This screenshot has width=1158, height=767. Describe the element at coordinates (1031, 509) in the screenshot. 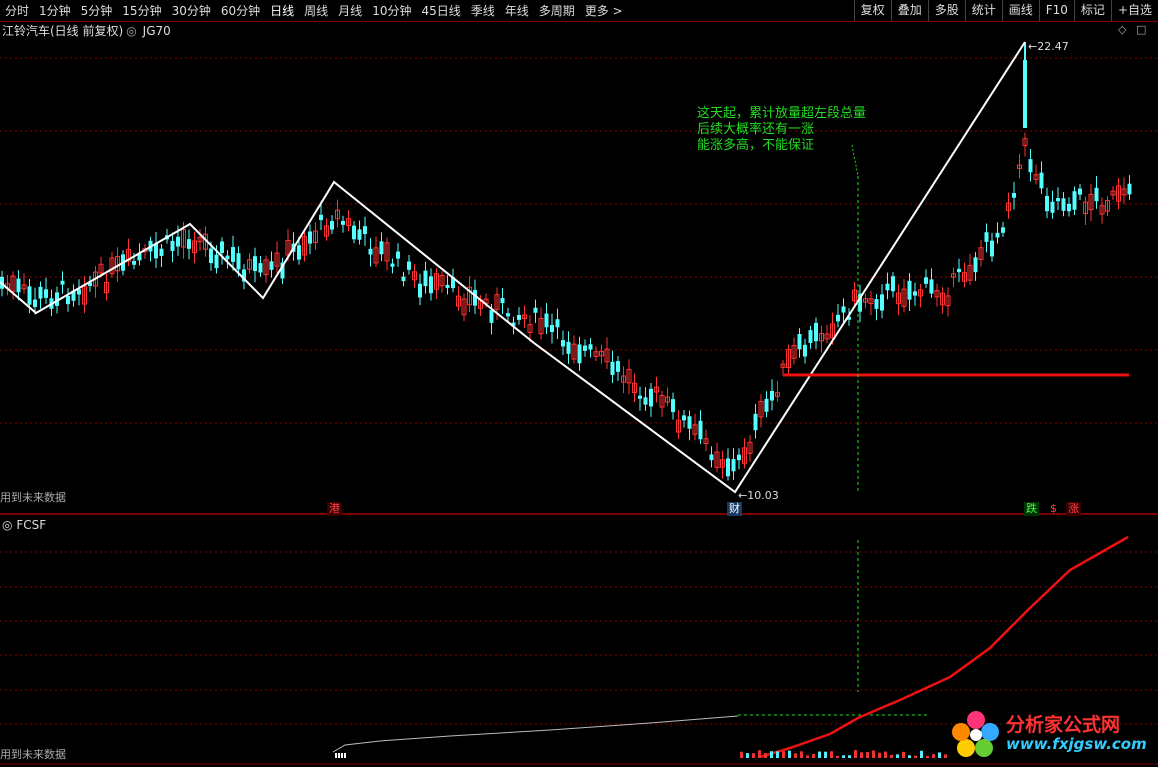

I see `fall-tag: 跌` at that location.